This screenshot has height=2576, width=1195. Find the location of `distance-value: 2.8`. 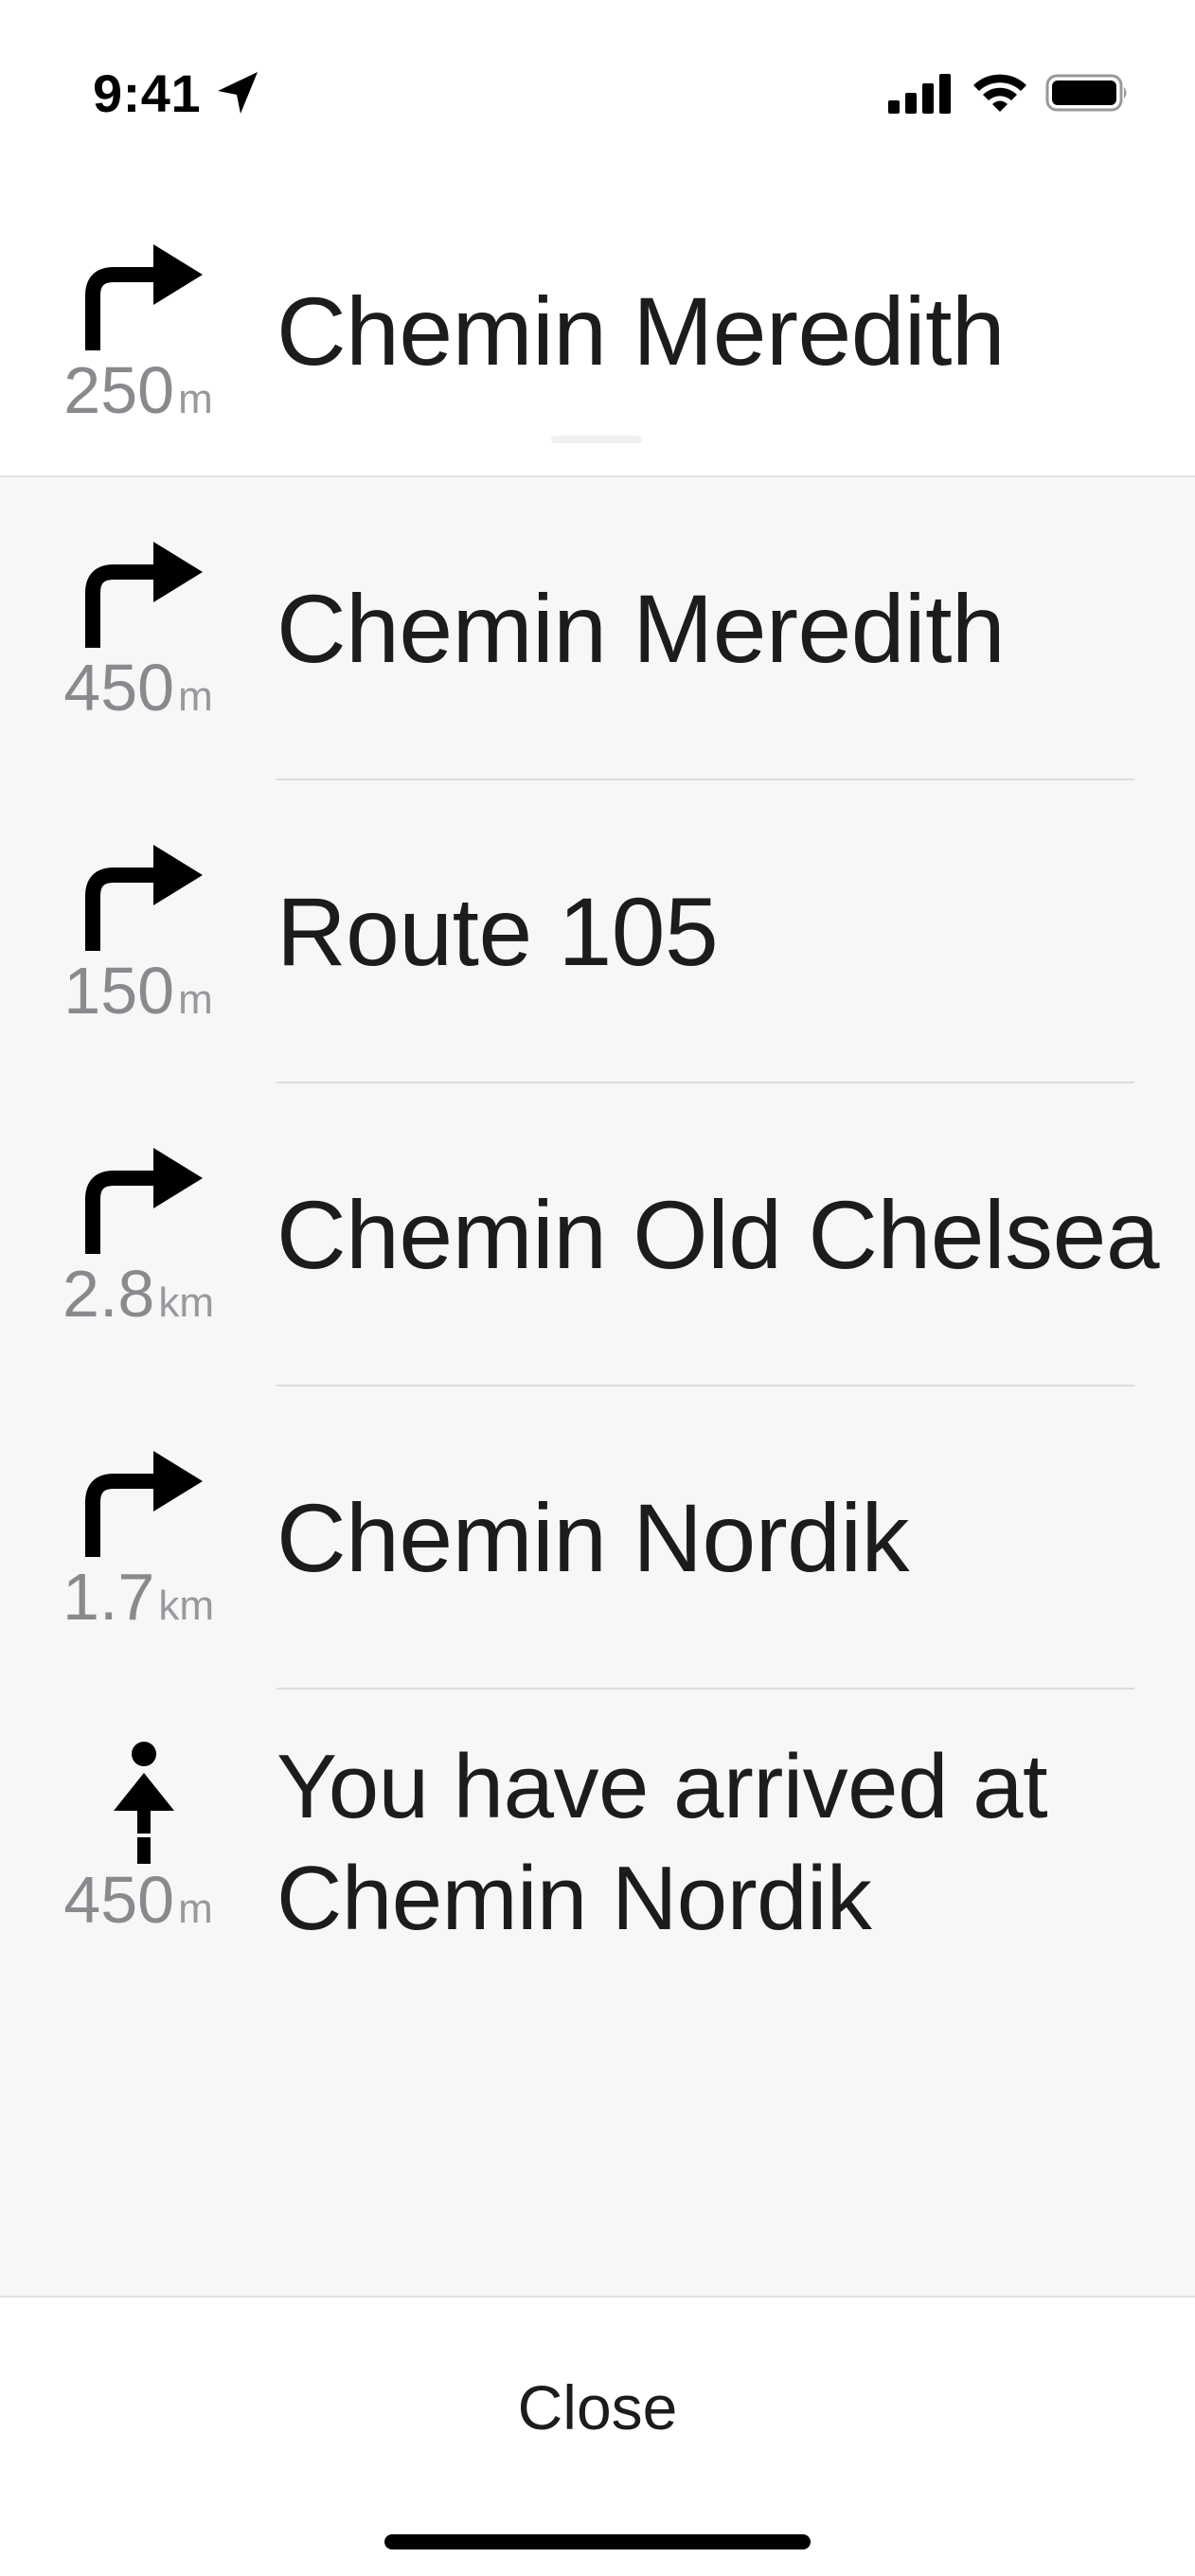

distance-value: 2.8 is located at coordinates (108, 1294).